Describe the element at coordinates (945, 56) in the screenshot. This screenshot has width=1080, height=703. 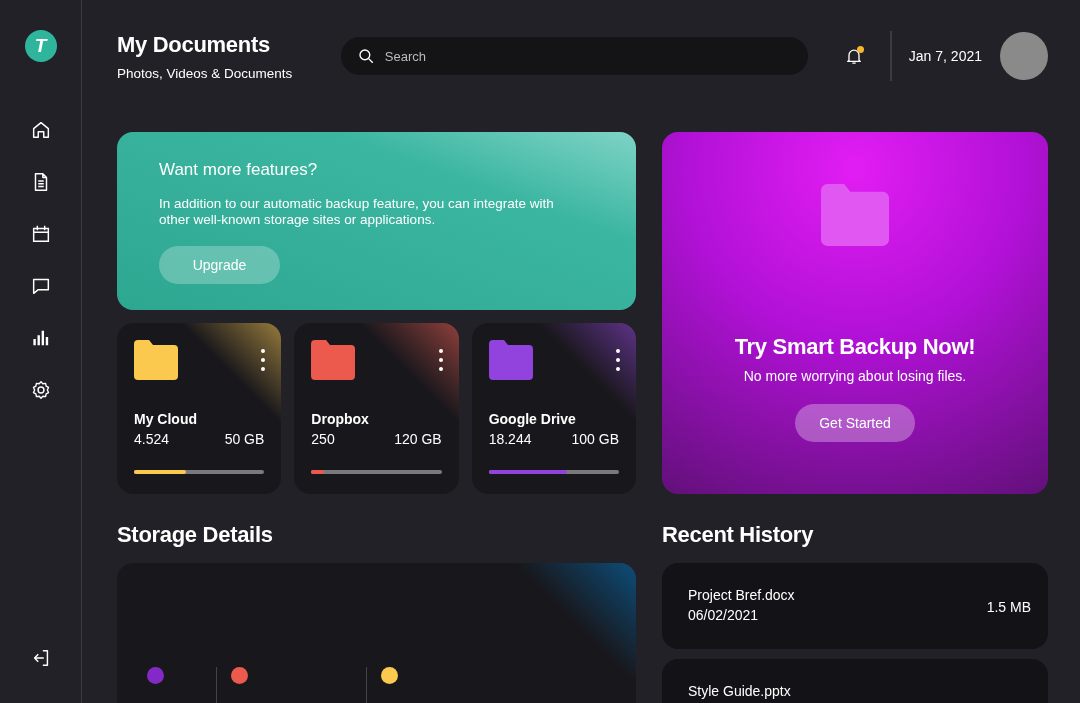
I see `date-label: Jan 7, 2021` at that location.